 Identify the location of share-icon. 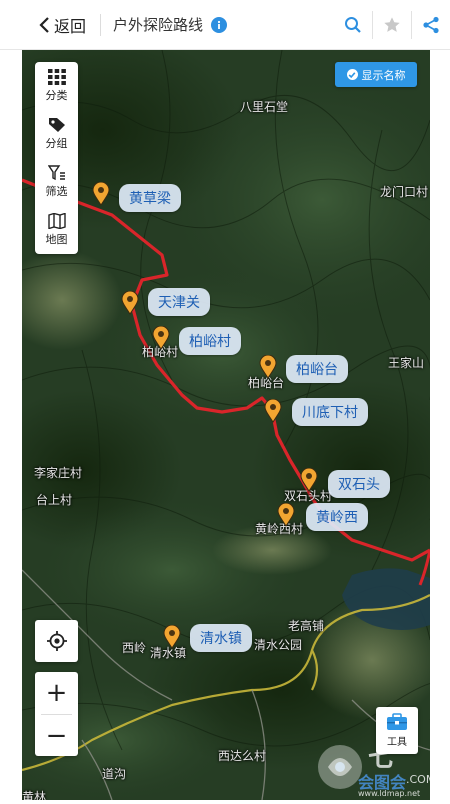
(431, 25).